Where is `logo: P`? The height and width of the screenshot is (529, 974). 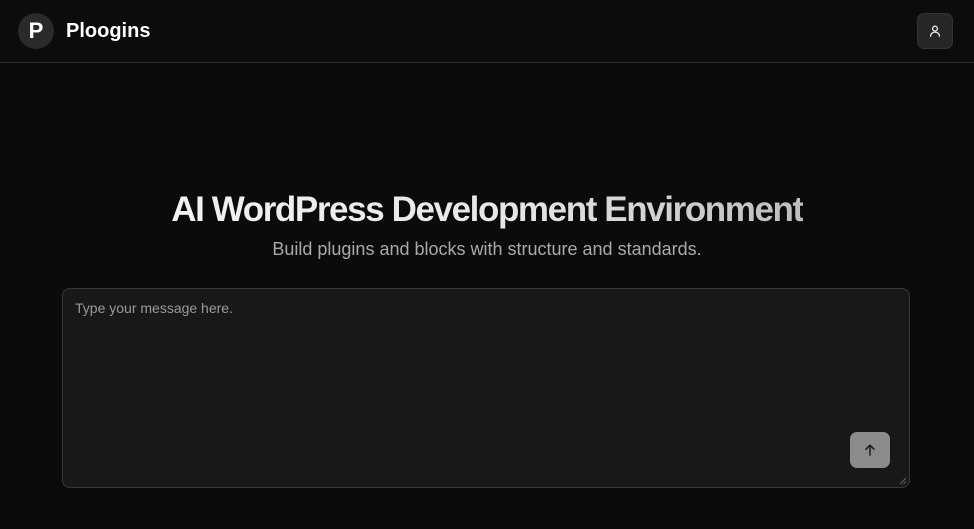 logo: P is located at coordinates (36, 31).